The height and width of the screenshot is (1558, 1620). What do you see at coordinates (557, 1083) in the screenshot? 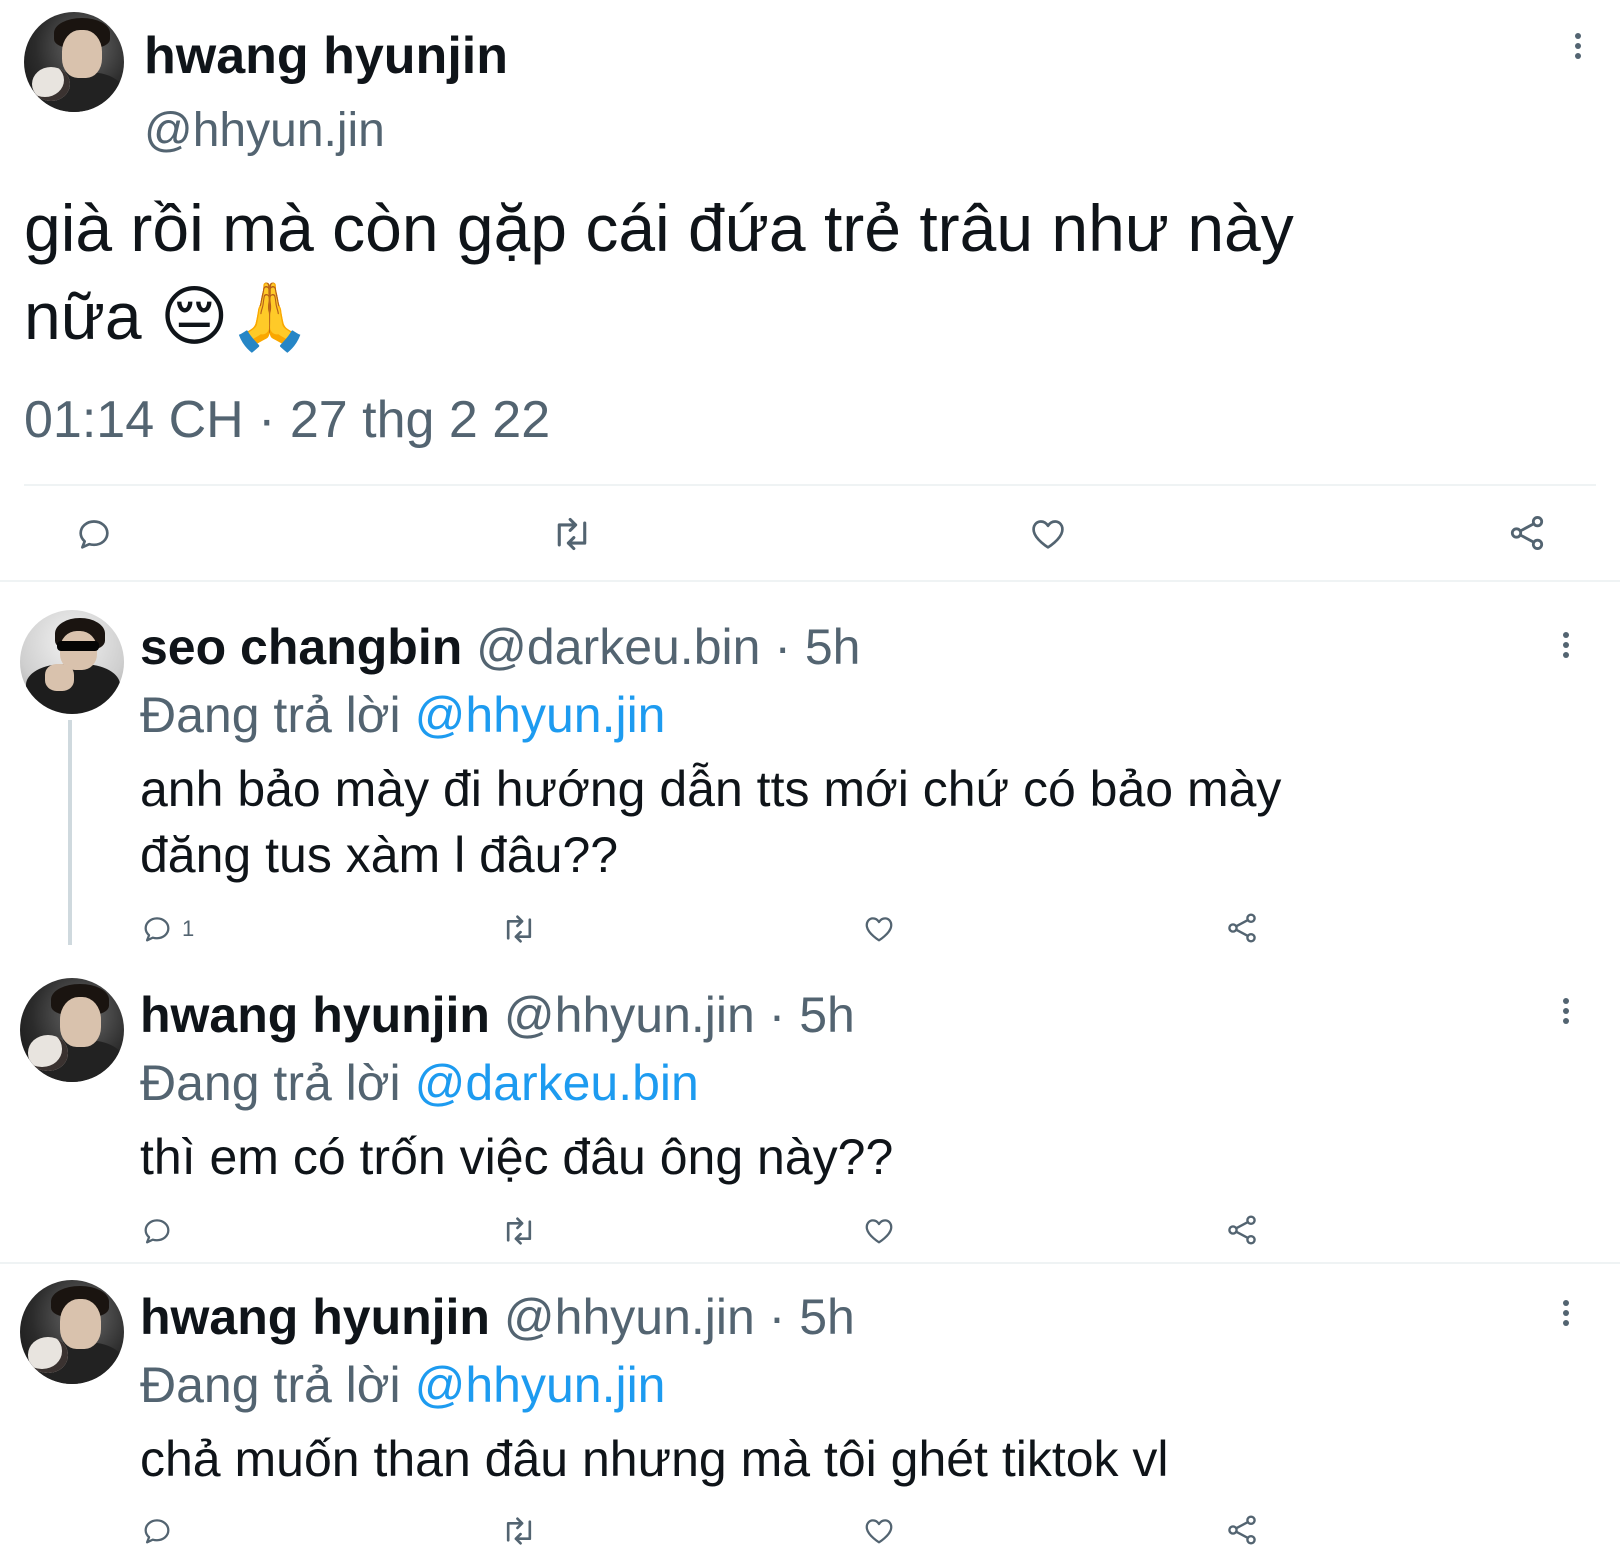
I see `replying-to-link: @darkeu.bin` at bounding box center [557, 1083].